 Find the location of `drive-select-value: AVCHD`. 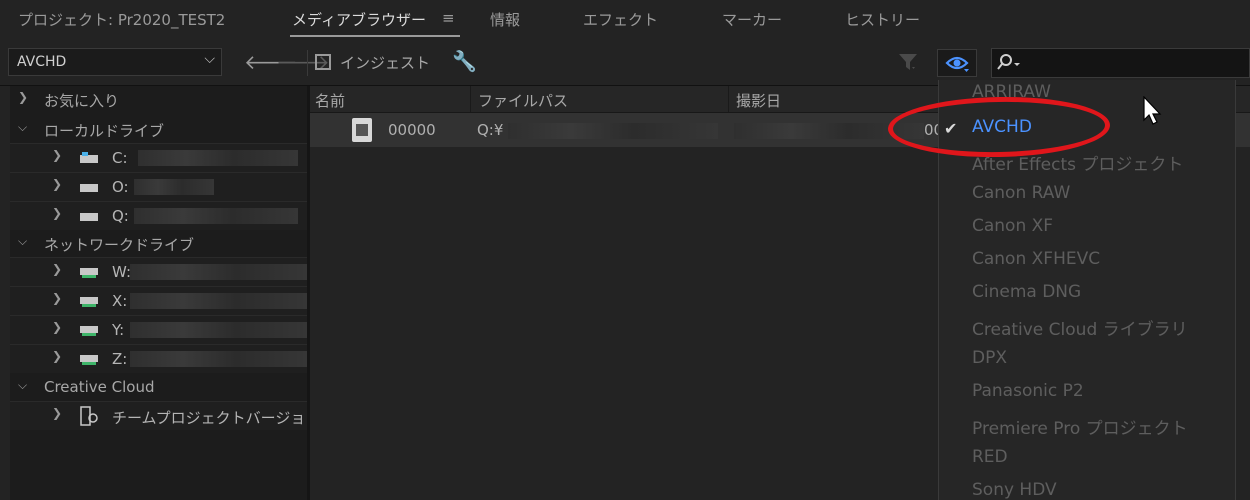

drive-select-value: AVCHD is located at coordinates (42, 62).